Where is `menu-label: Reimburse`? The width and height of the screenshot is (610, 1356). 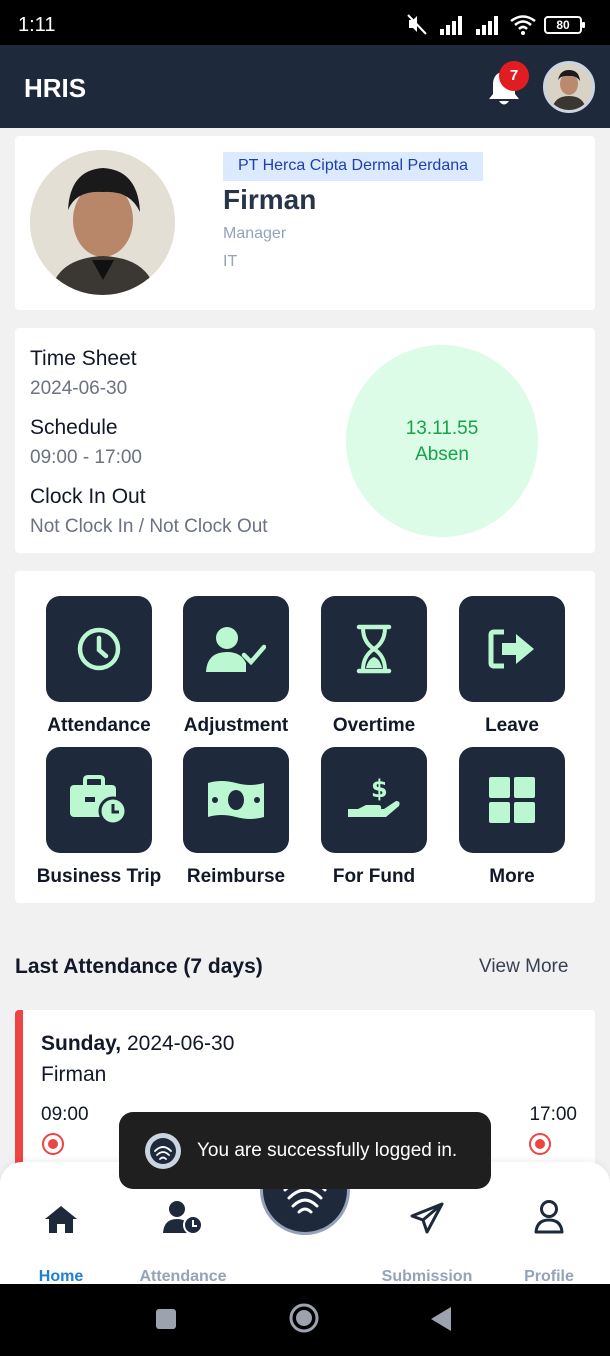 menu-label: Reimburse is located at coordinates (236, 876).